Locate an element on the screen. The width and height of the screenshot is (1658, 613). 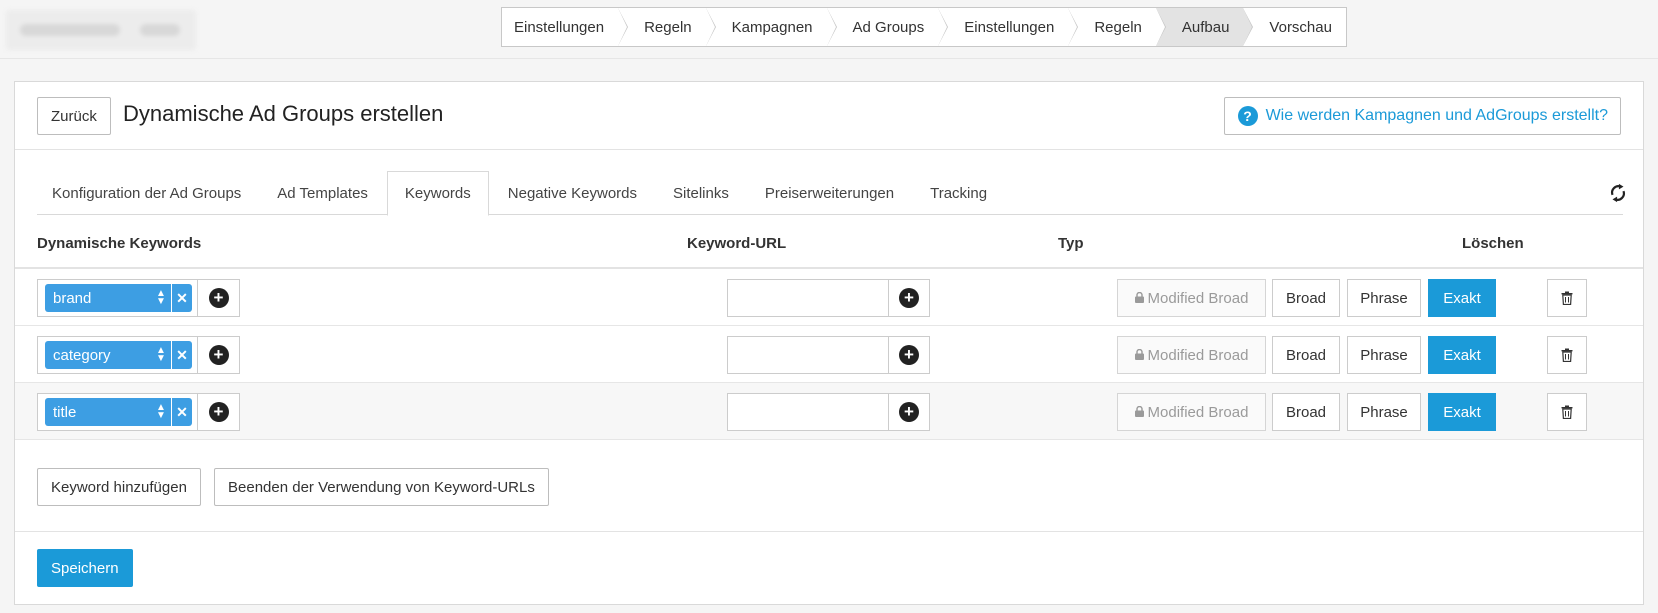
keyword-chip-label: brand is located at coordinates (72, 298).